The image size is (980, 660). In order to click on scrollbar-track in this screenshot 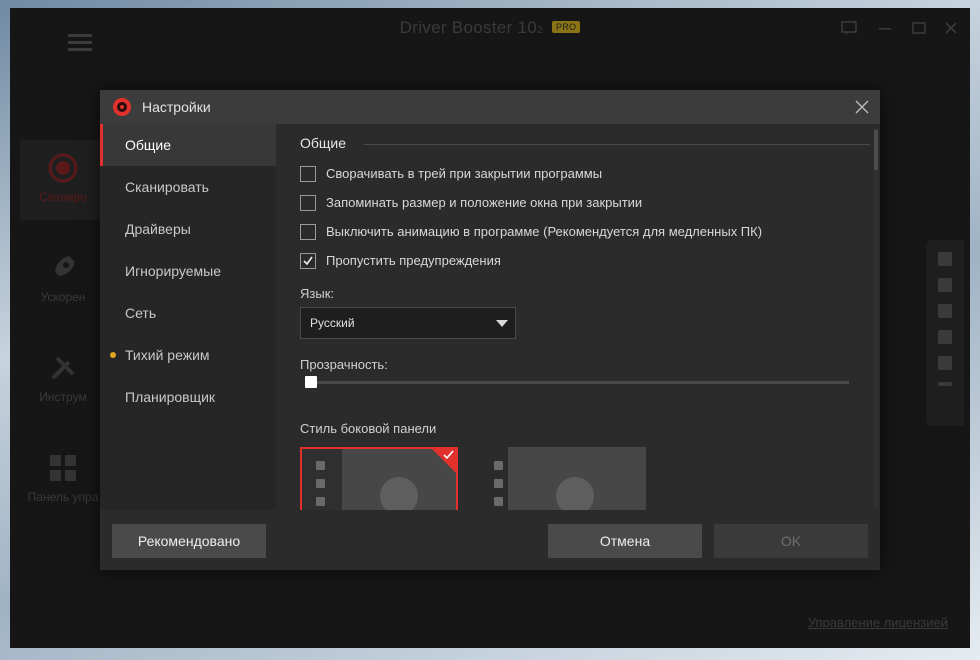, I will do `click(876, 318)`.